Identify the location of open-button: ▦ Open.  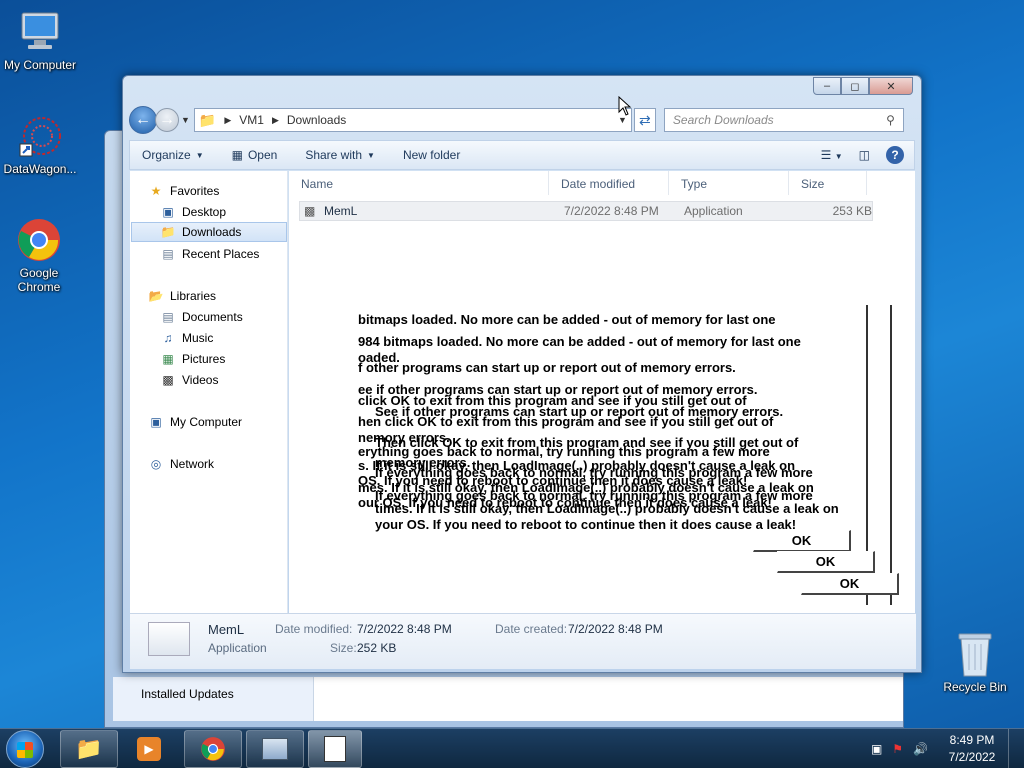
(255, 155).